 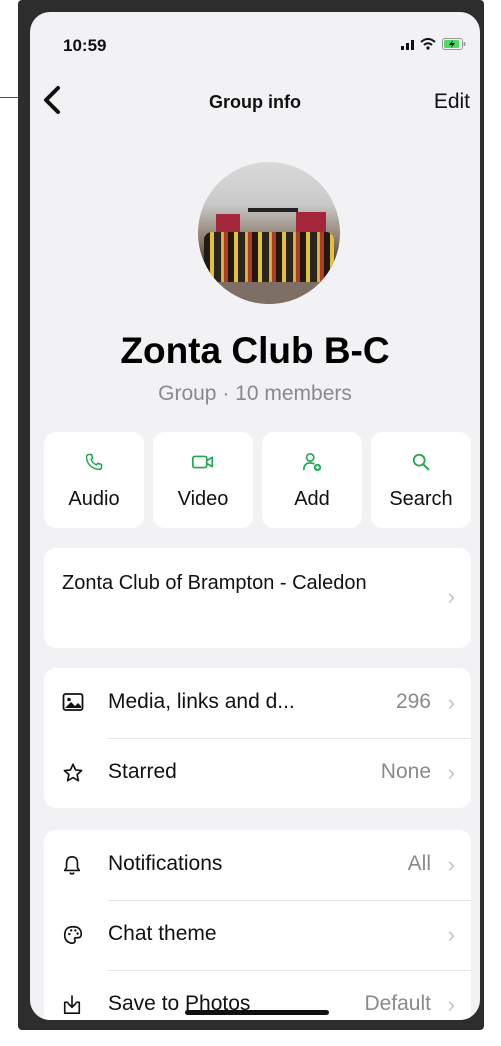 I want to click on star-icon, so click(x=73, y=772).